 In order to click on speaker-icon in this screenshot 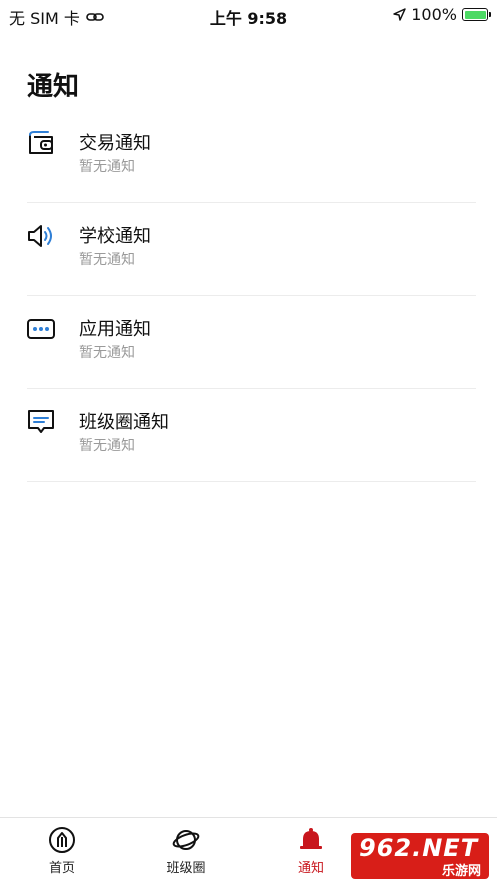, I will do `click(40, 236)`.